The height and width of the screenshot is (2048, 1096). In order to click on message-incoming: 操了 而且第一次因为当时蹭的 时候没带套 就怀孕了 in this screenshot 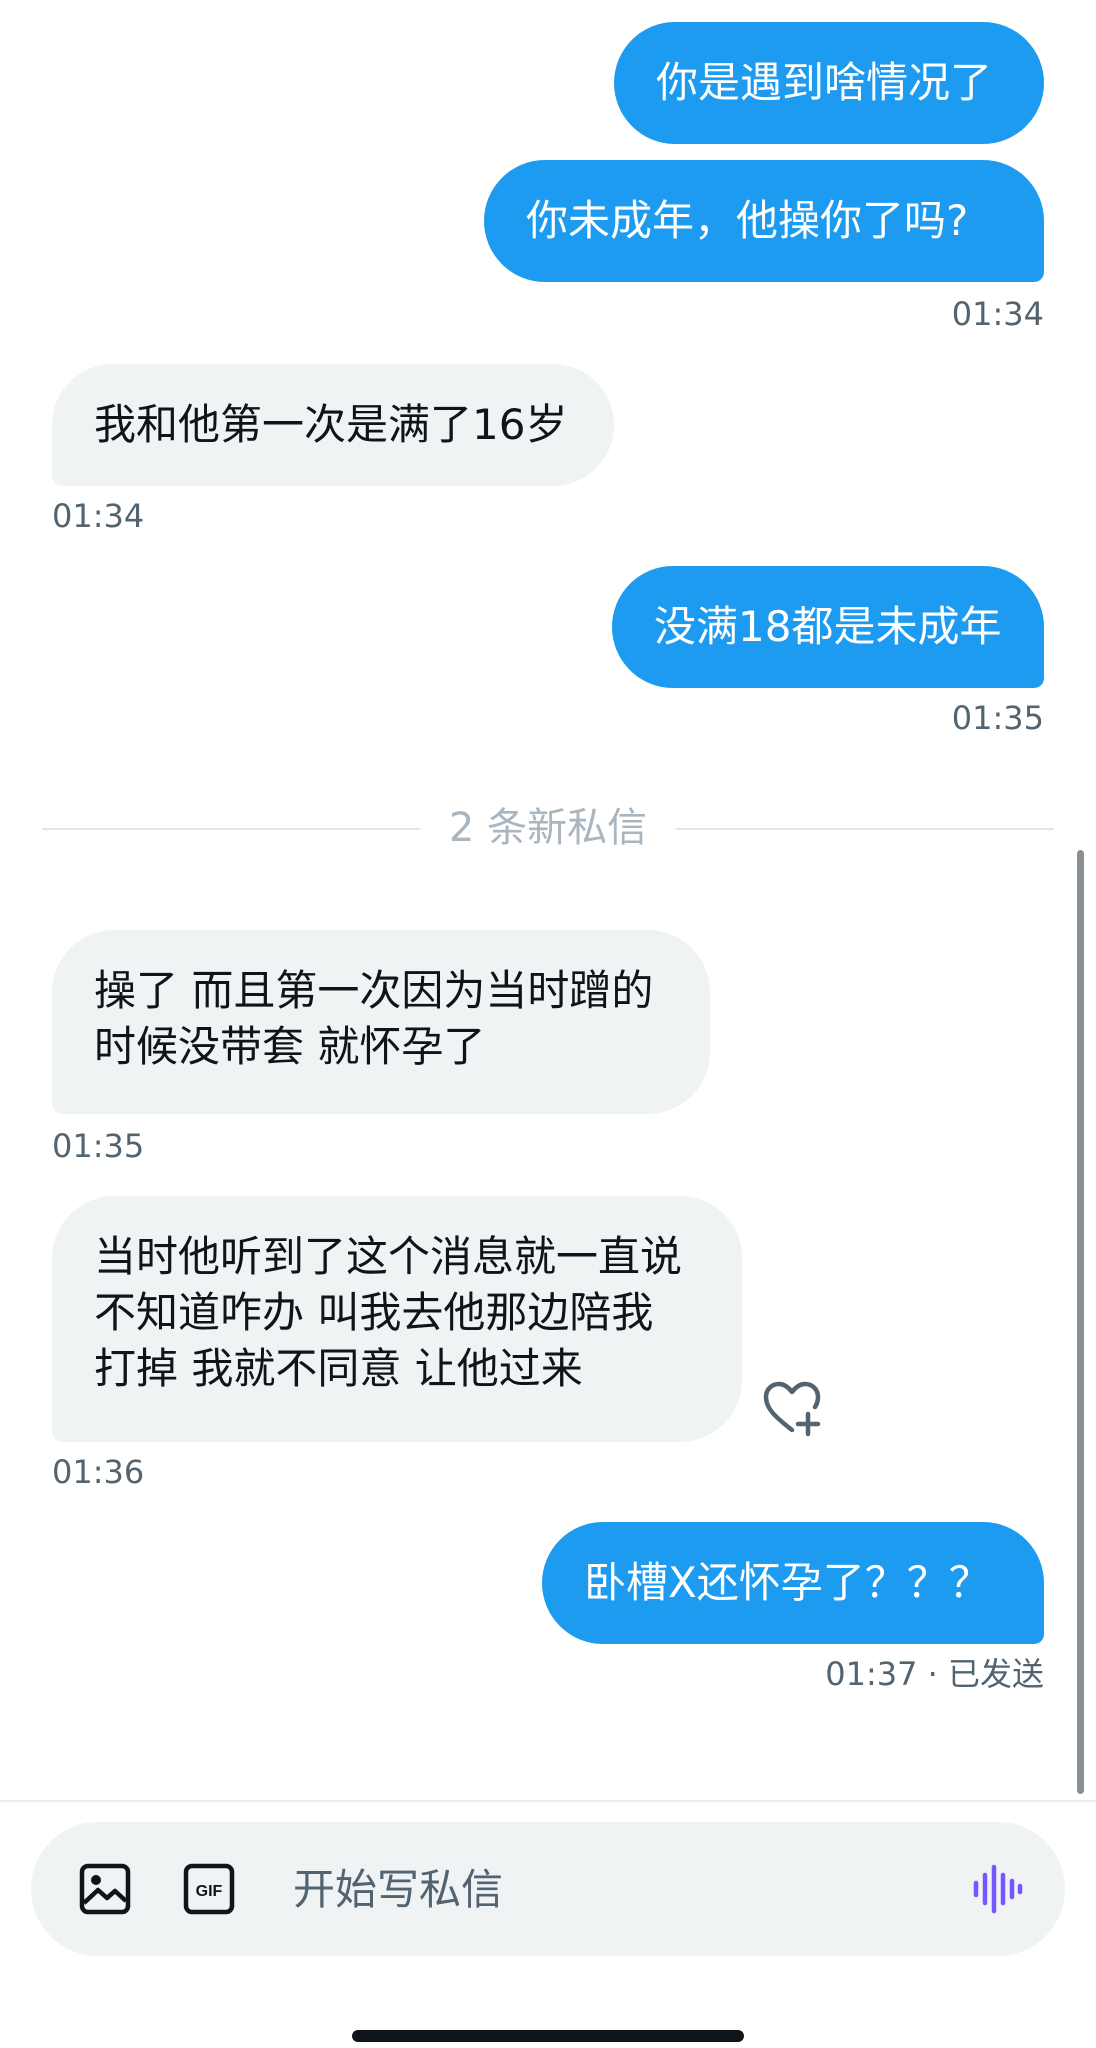, I will do `click(381, 1022)`.